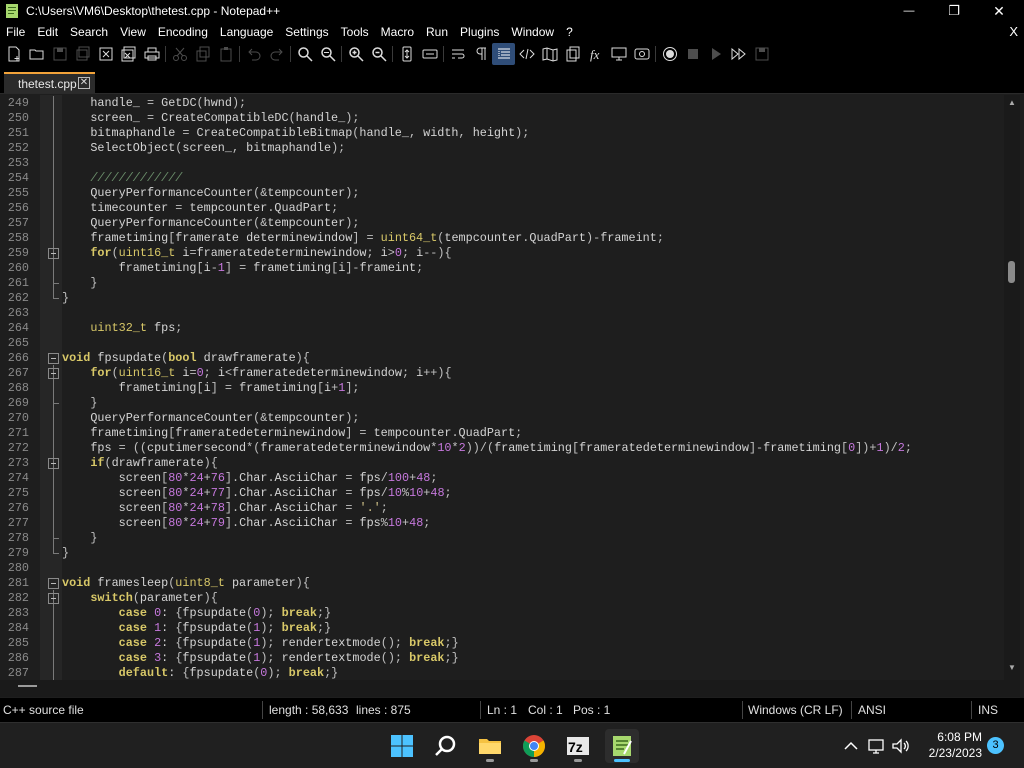 The height and width of the screenshot is (768, 1024). Describe the element at coordinates (378, 54) in the screenshot. I see `zoom-out-button` at that location.